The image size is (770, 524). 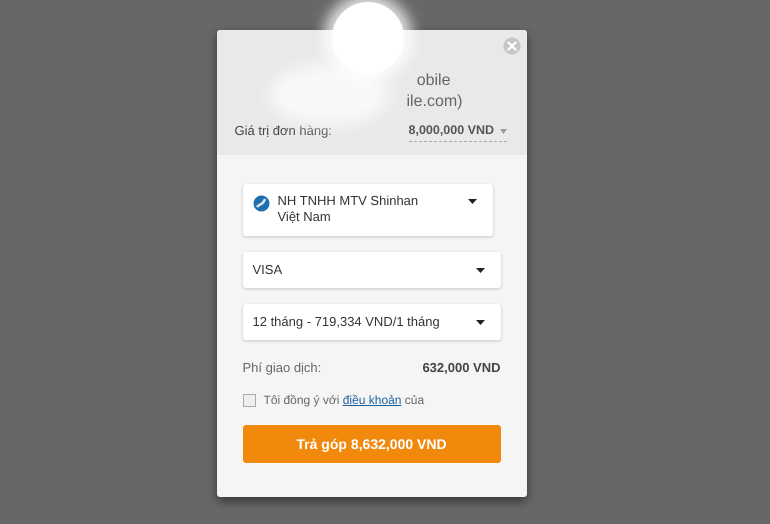 What do you see at coordinates (283, 130) in the screenshot?
I see `order-label: Giá trị đơn hàng:` at bounding box center [283, 130].